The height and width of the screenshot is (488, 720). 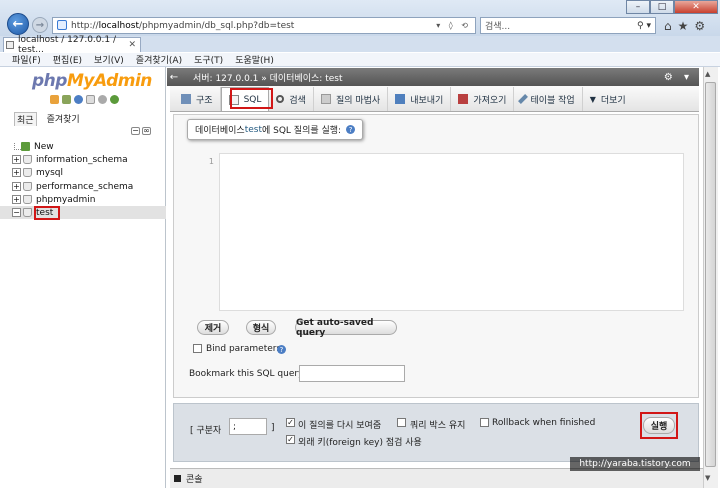 I want to click on tab-structure: 구조, so click(x=197, y=99).